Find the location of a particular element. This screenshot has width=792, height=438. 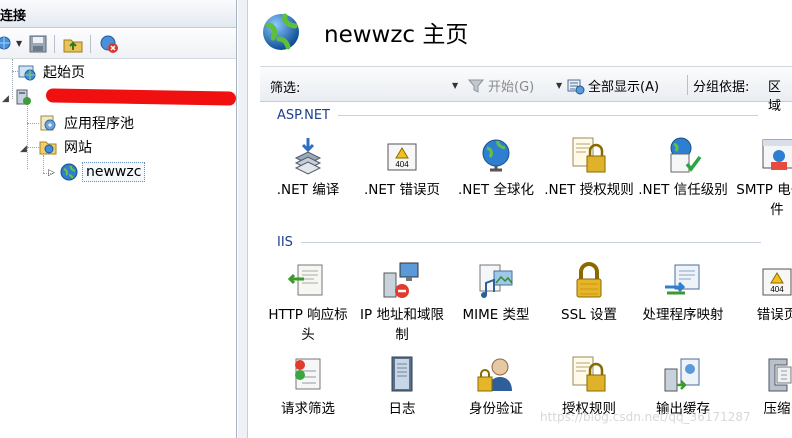

smtp-mail-icon is located at coordinates (777, 154).